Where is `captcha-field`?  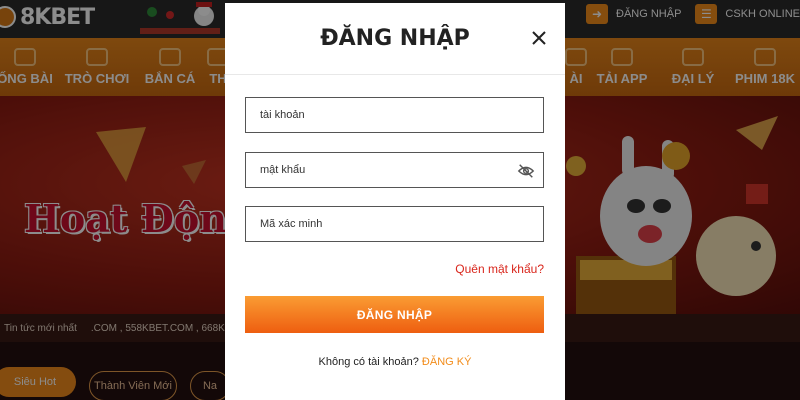 captcha-field is located at coordinates (394, 224).